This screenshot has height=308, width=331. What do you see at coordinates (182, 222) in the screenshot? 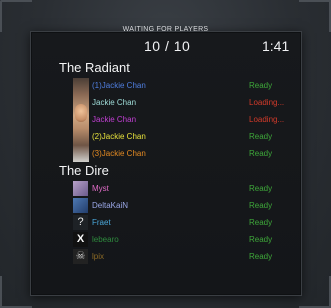
I see `player-row: ? Fraet Ready` at bounding box center [182, 222].